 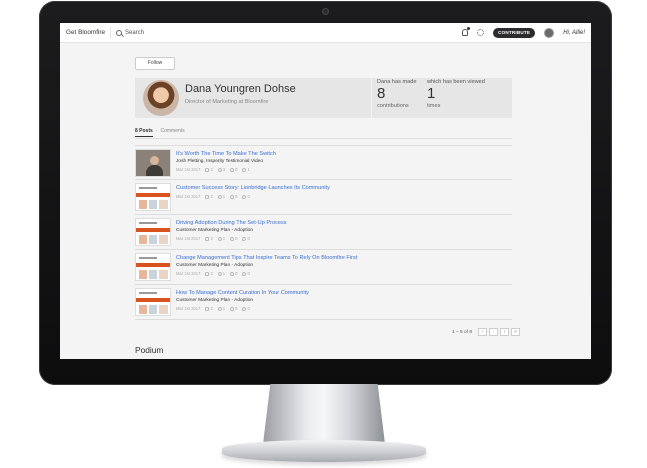 I want to click on profile-name: Dana Youngren Dohse, so click(x=240, y=89).